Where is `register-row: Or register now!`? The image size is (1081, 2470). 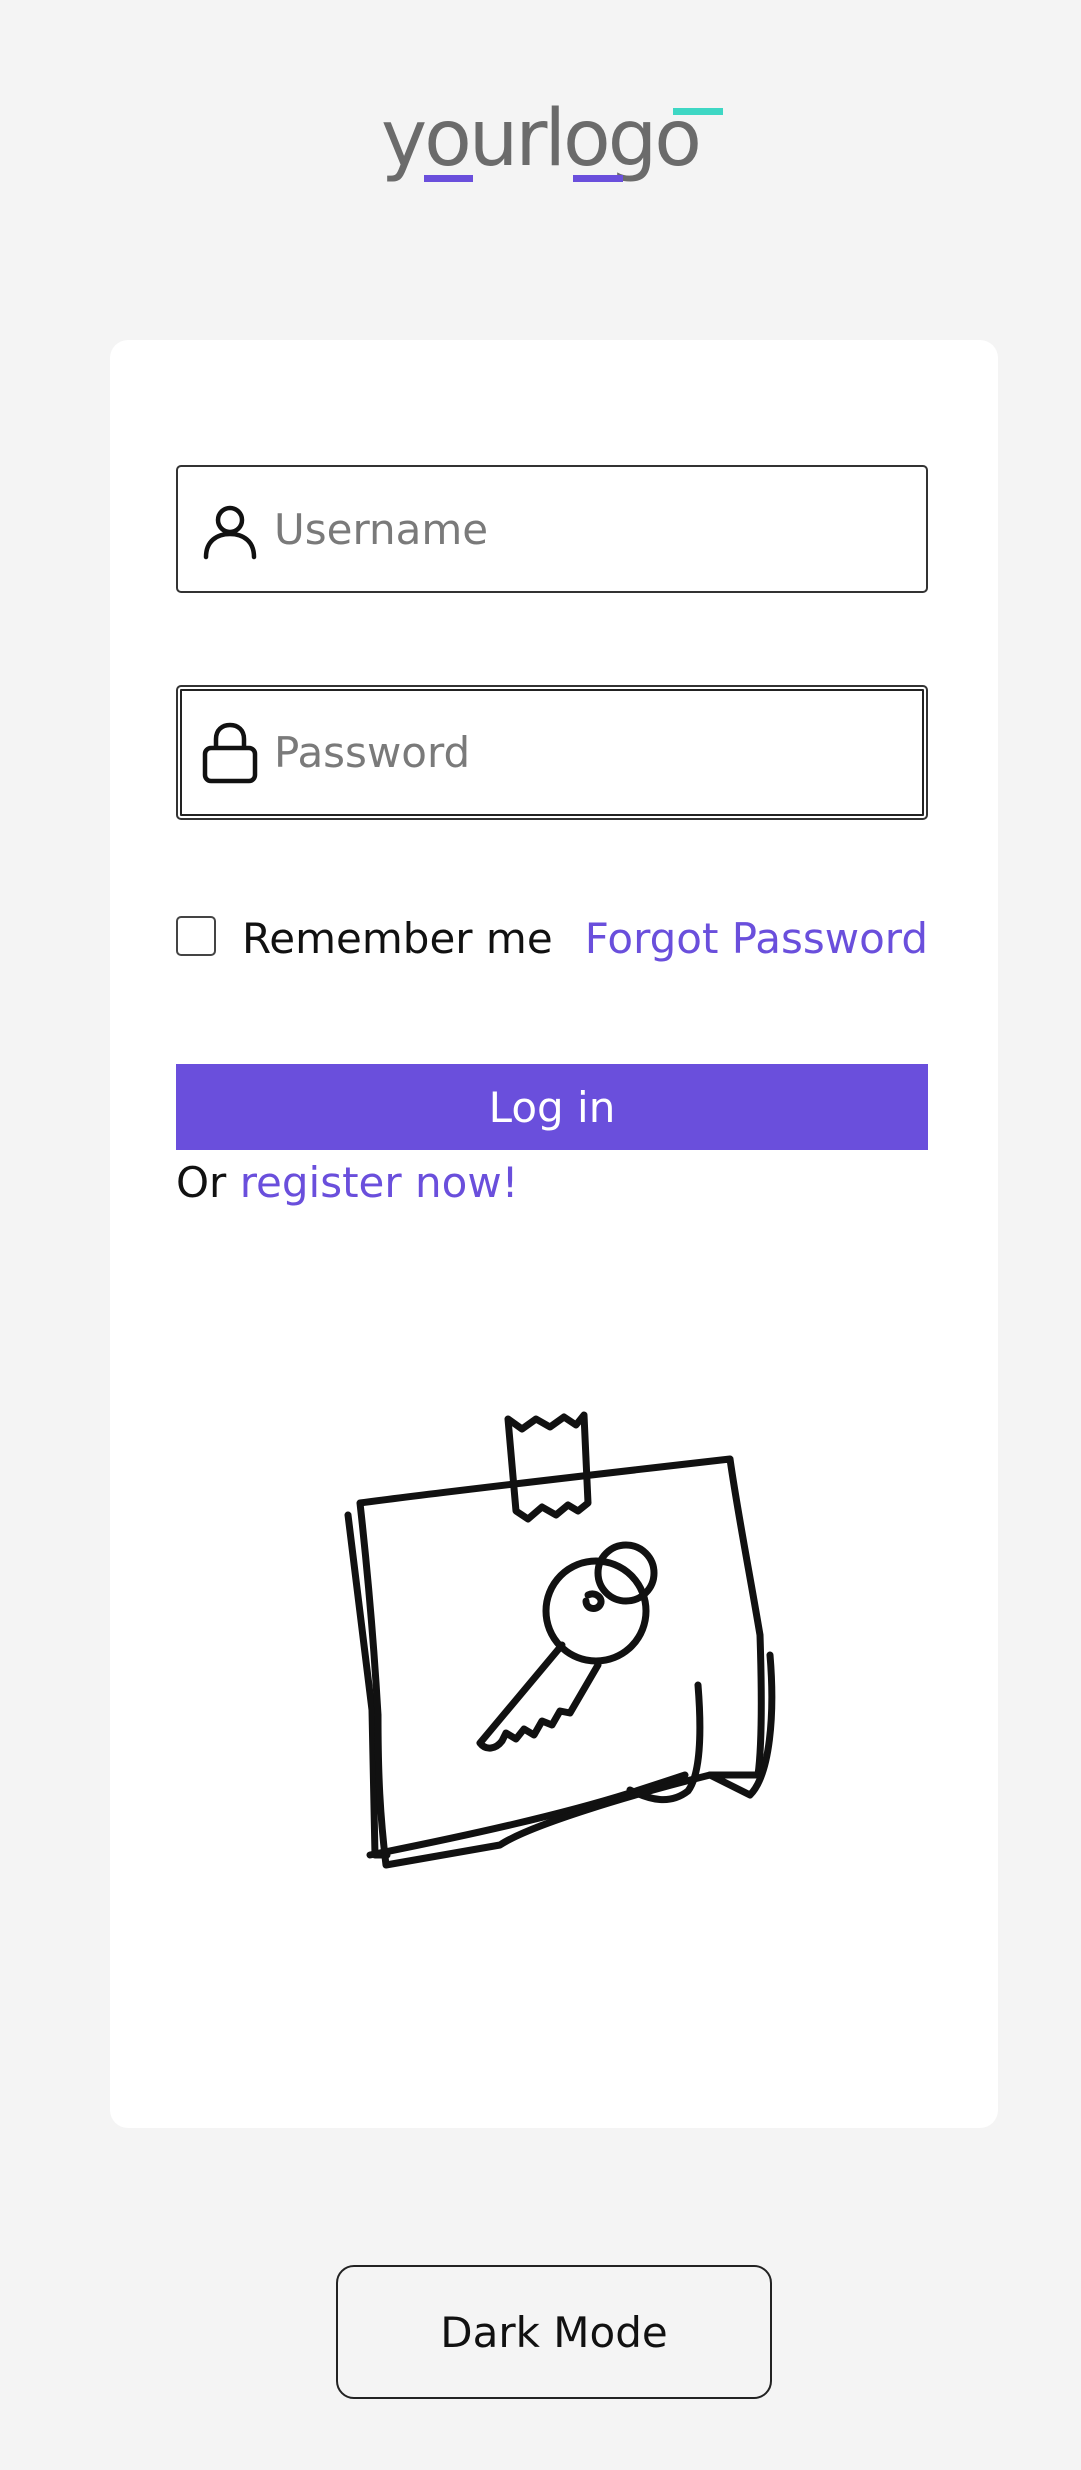
register-row: Or register now! is located at coordinates (347, 1182).